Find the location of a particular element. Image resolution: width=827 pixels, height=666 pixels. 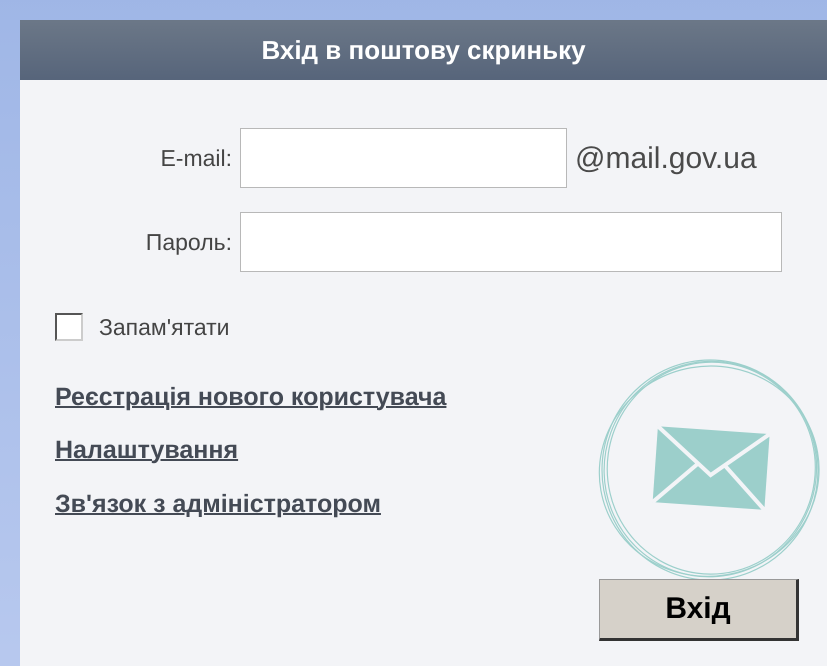

email-input is located at coordinates (403, 158).